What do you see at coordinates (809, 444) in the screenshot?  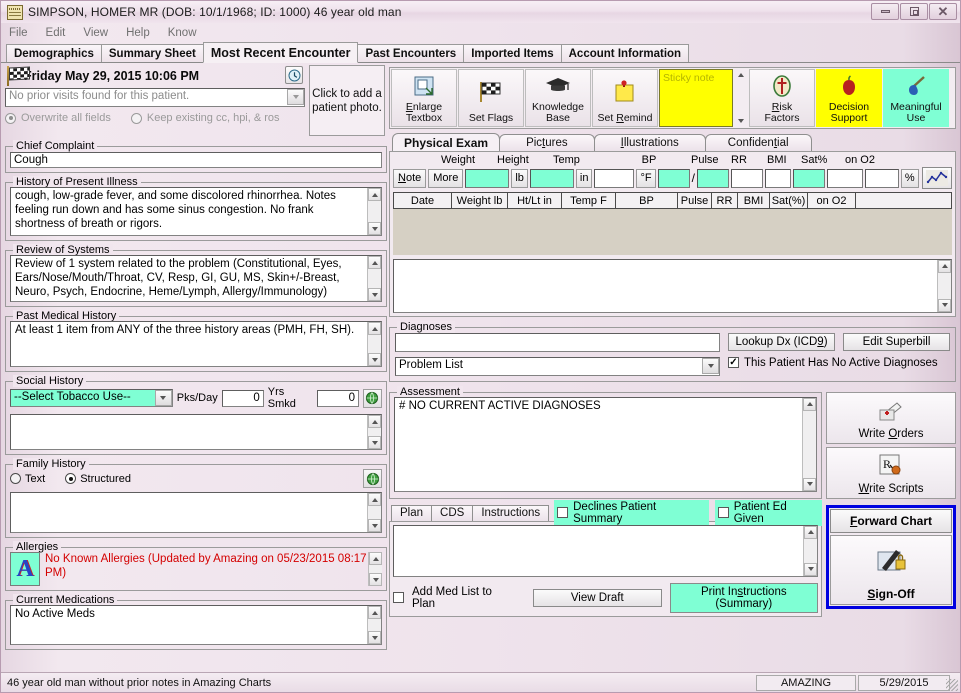 I see `assessment-scrollbar` at bounding box center [809, 444].